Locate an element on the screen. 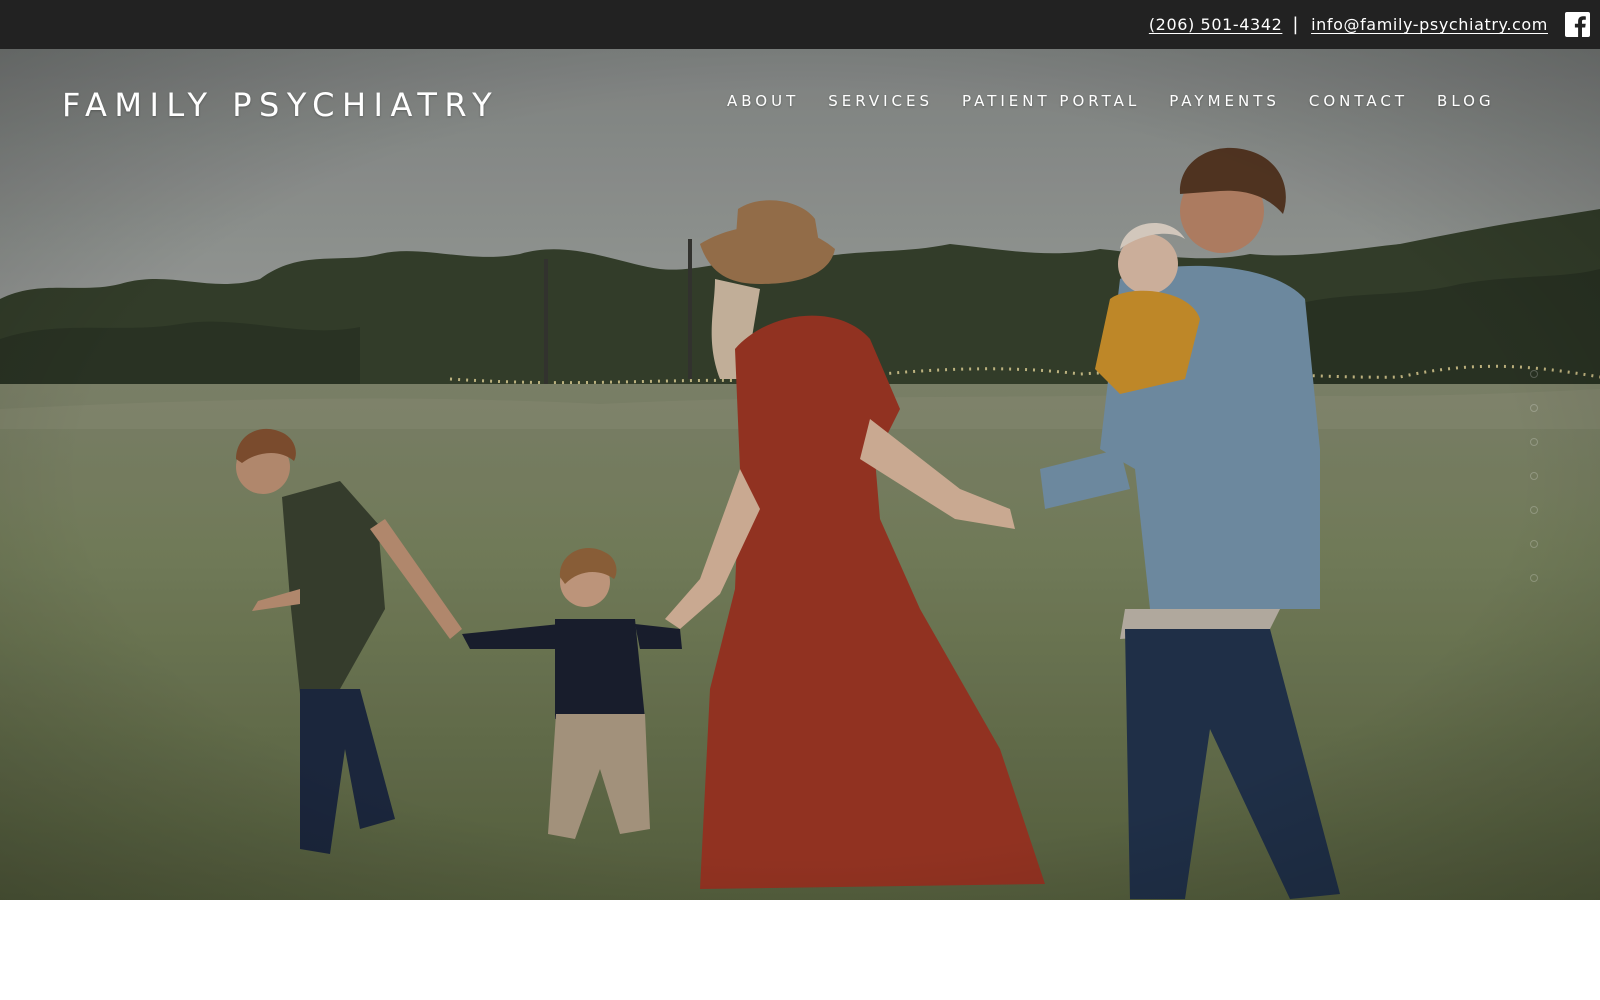 The image size is (1600, 1000). nav-item-payments: PAYMENTS is located at coordinates (1224, 101).